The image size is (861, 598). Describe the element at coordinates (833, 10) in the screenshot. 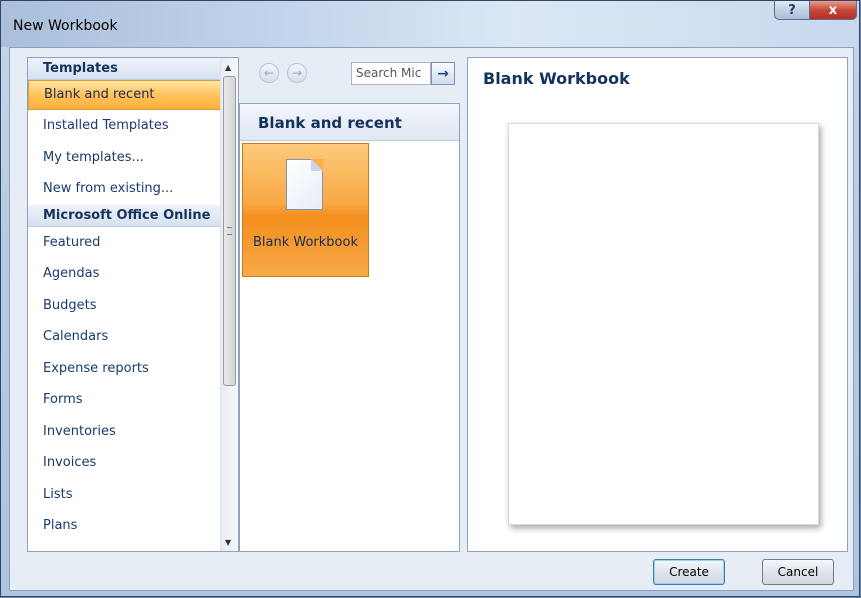

I see `close-button: x` at that location.